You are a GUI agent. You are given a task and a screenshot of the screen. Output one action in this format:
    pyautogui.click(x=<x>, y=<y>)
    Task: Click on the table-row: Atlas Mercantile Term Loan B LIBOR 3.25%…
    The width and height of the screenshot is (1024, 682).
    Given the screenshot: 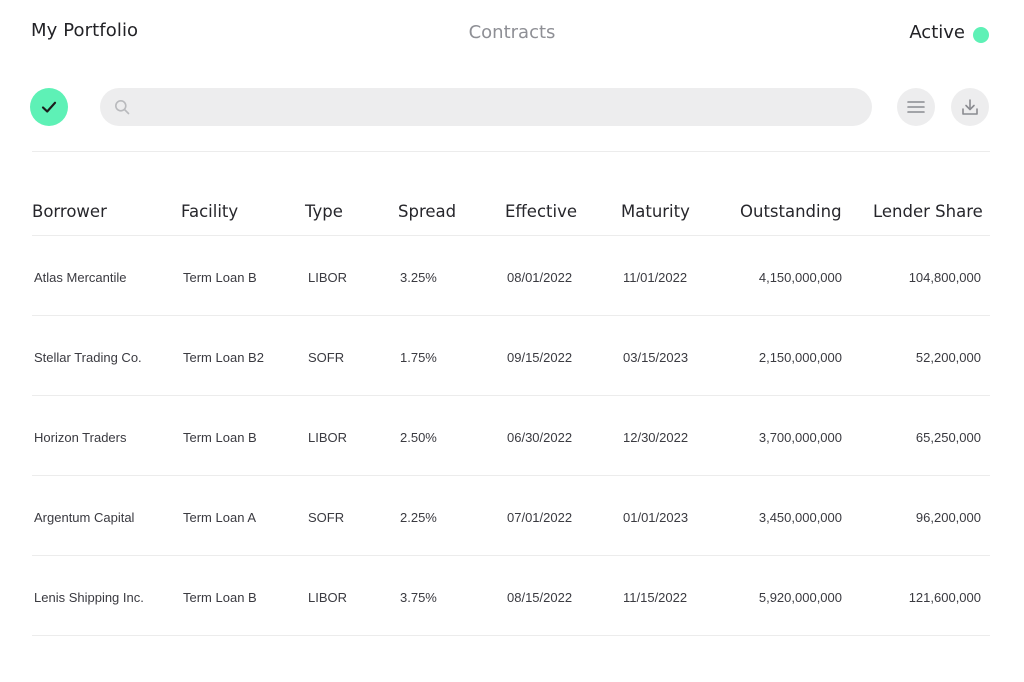 What is the action you would take?
    pyautogui.click(x=511, y=276)
    